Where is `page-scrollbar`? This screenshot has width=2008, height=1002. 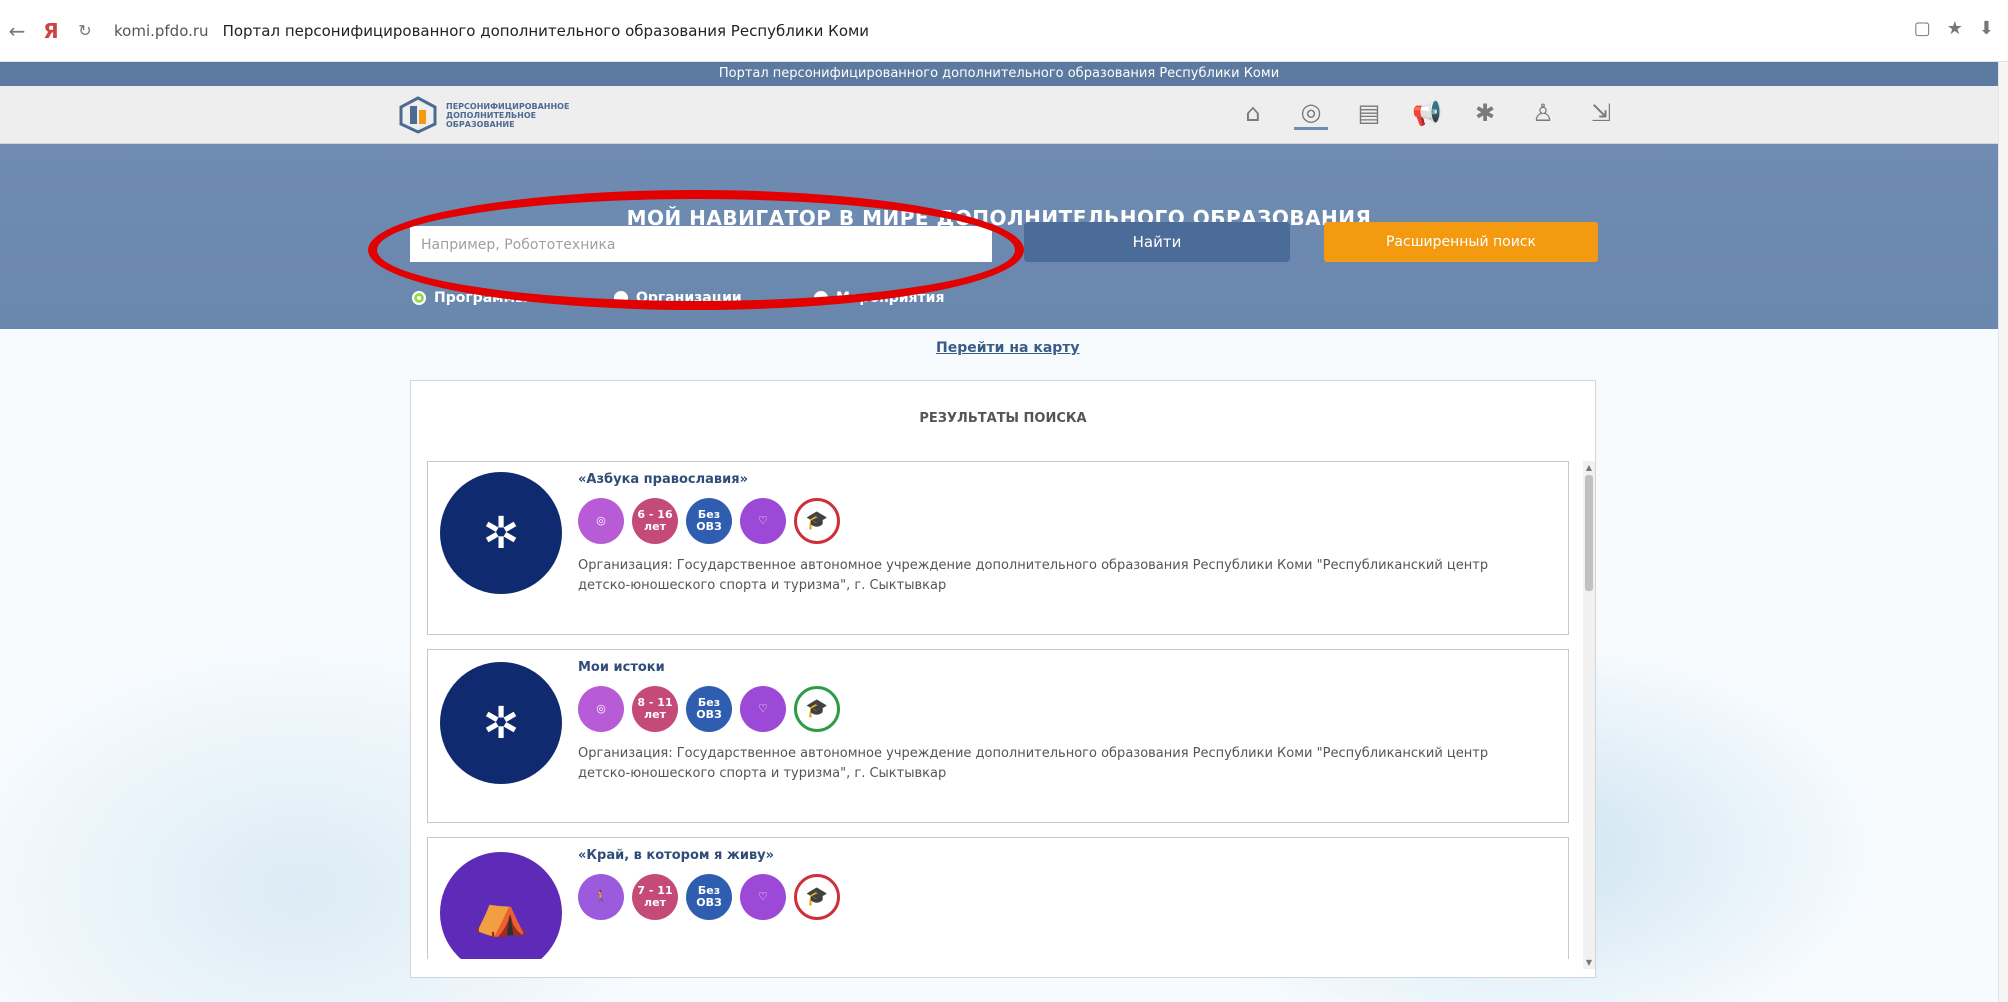
page-scrollbar is located at coordinates (2003, 532).